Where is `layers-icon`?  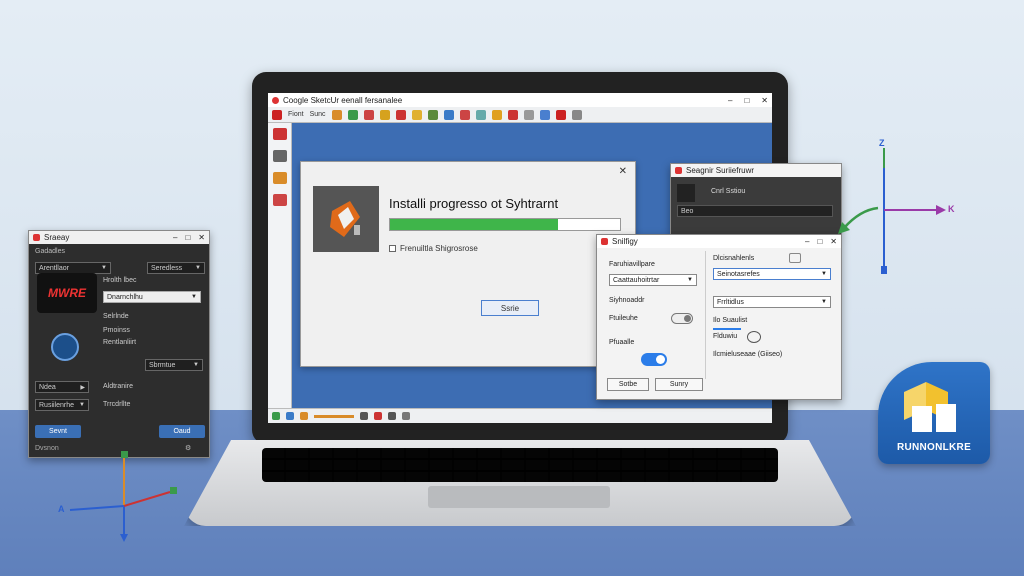
layers-icon is located at coordinates (544, 114).